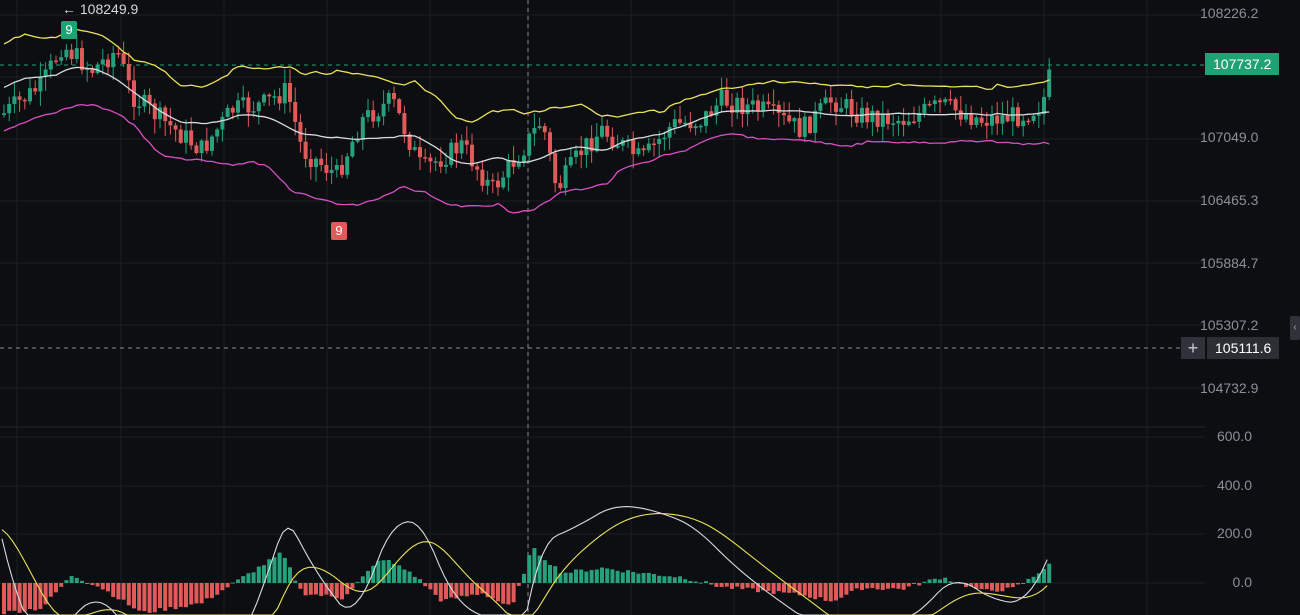 Image resolution: width=1300 pixels, height=615 pixels. What do you see at coordinates (339, 231) in the screenshot?
I see `sequence-marker-bottom: 9` at bounding box center [339, 231].